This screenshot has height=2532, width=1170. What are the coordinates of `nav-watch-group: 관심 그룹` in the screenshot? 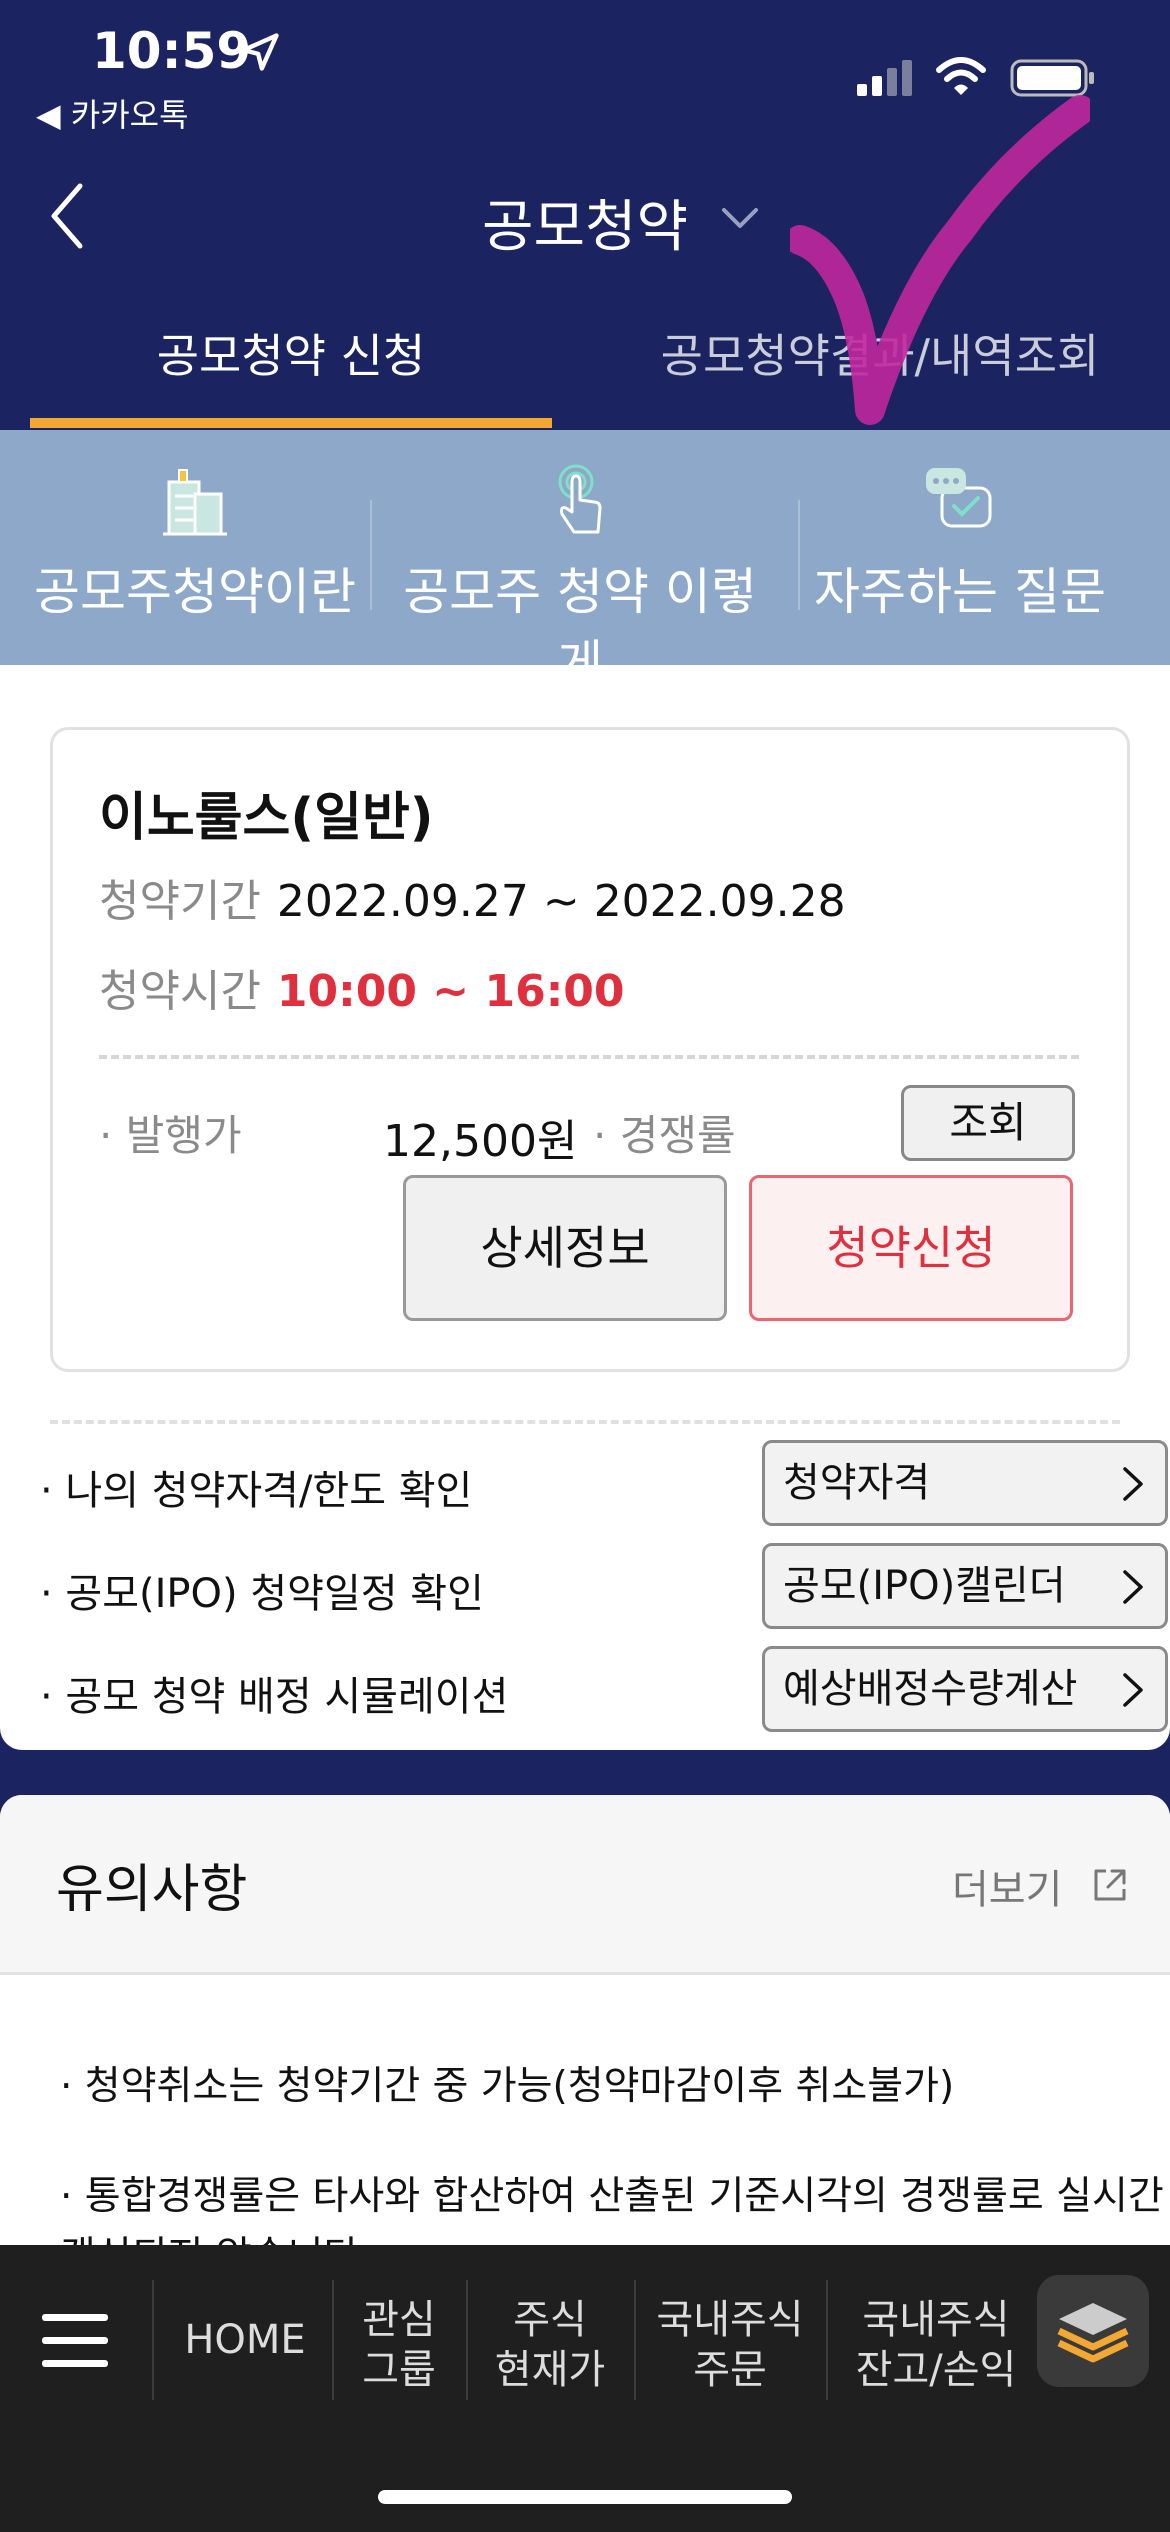 It's located at (399, 2345).